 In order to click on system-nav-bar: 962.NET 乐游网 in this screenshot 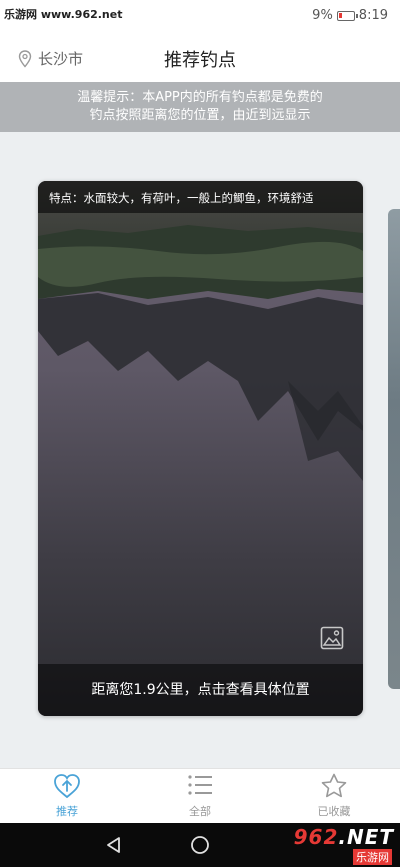, I will do `click(200, 845)`.